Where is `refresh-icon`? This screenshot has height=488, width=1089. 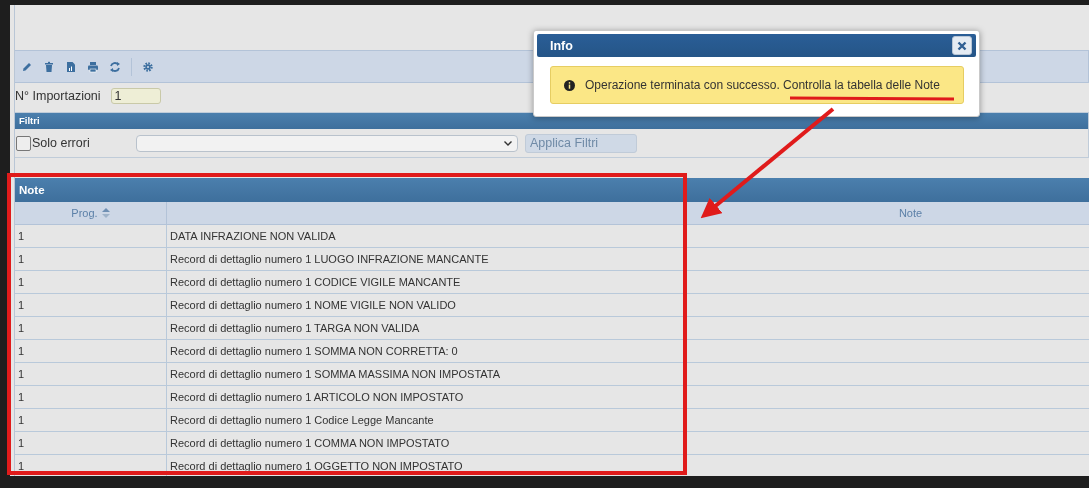
refresh-icon is located at coordinates (115, 66).